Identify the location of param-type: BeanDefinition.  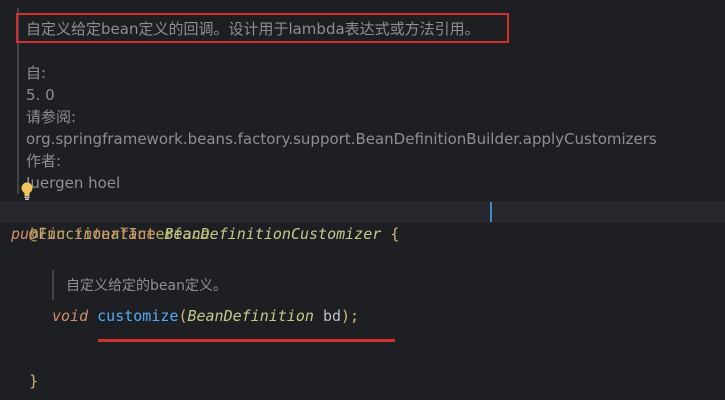
(250, 316).